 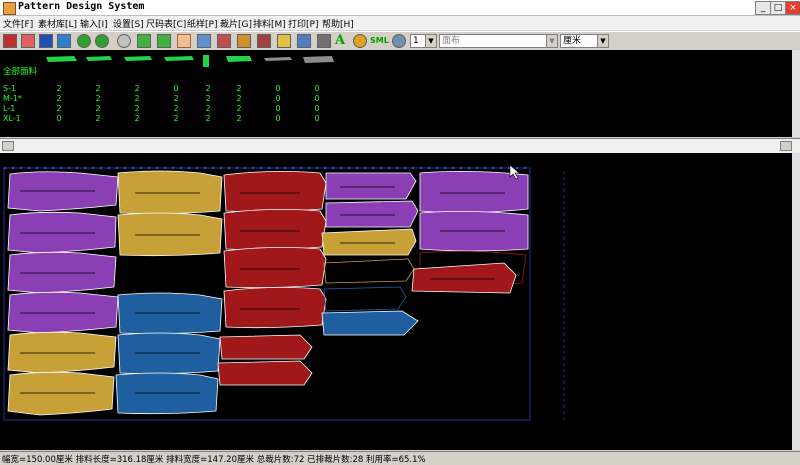 What do you see at coordinates (269, 23) in the screenshot?
I see `menu-marker: 排料[M]` at bounding box center [269, 23].